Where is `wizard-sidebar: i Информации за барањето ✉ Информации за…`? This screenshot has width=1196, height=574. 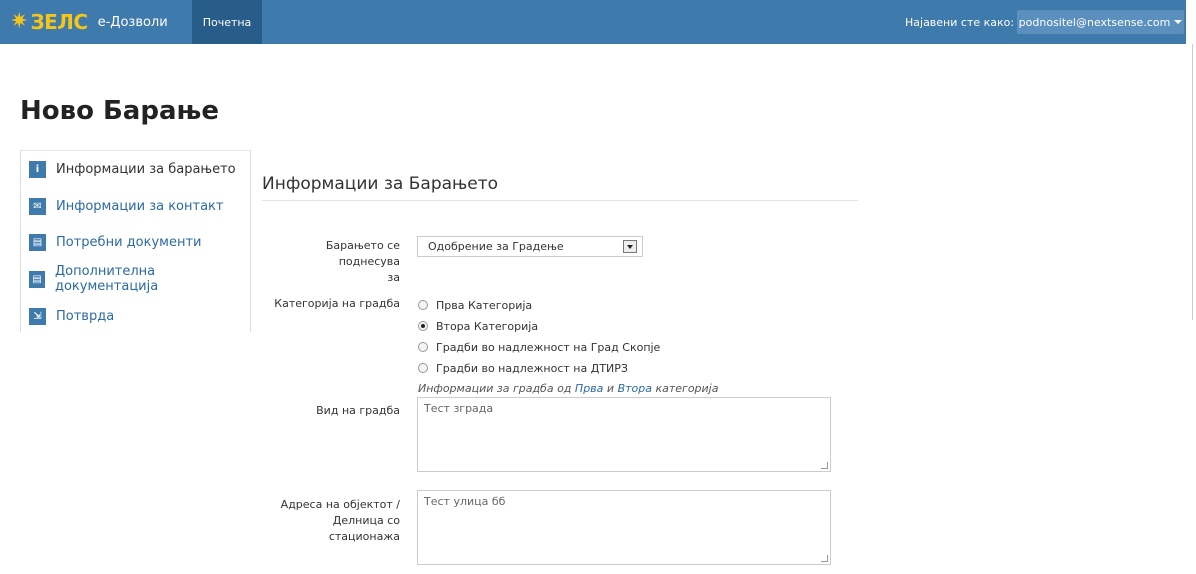
wizard-sidebar: i Информации за барањето ✉ Информации за… is located at coordinates (135, 241).